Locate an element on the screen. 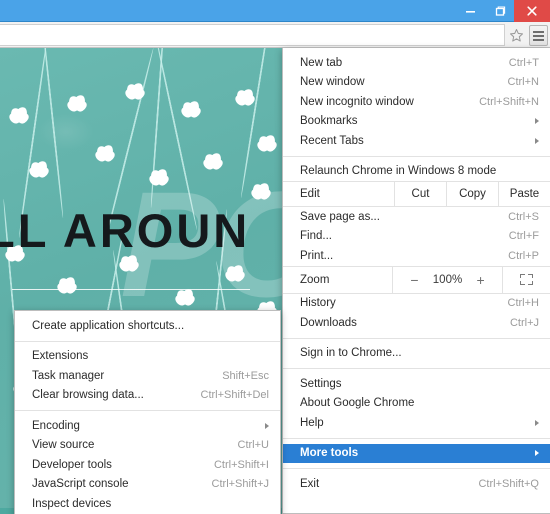 This screenshot has height=514, width=550. bookmark-star-icon is located at coordinates (516, 35).